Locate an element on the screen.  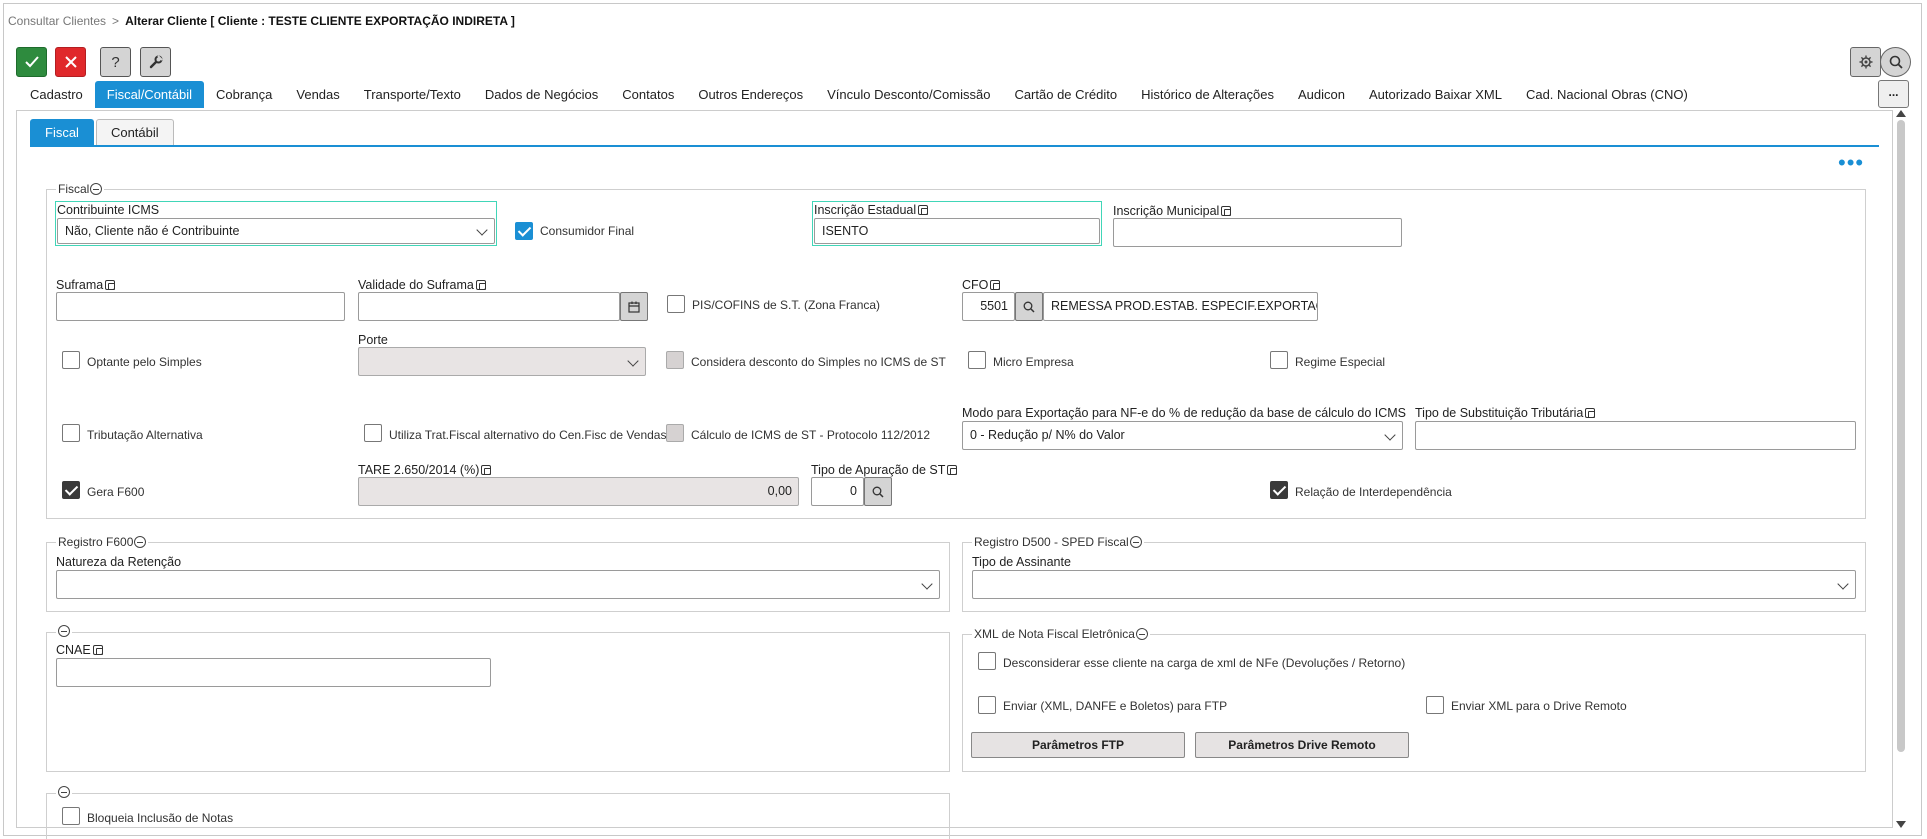
tipo-apuracao-input: 0 is located at coordinates (837, 491).